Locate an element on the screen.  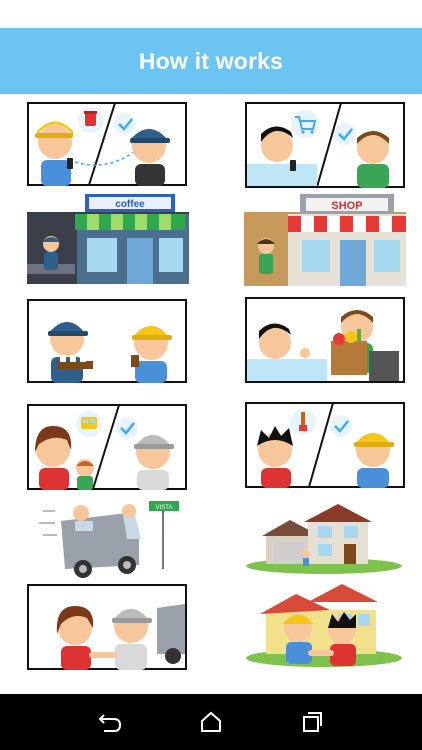
recents-icon is located at coordinates (312, 722).